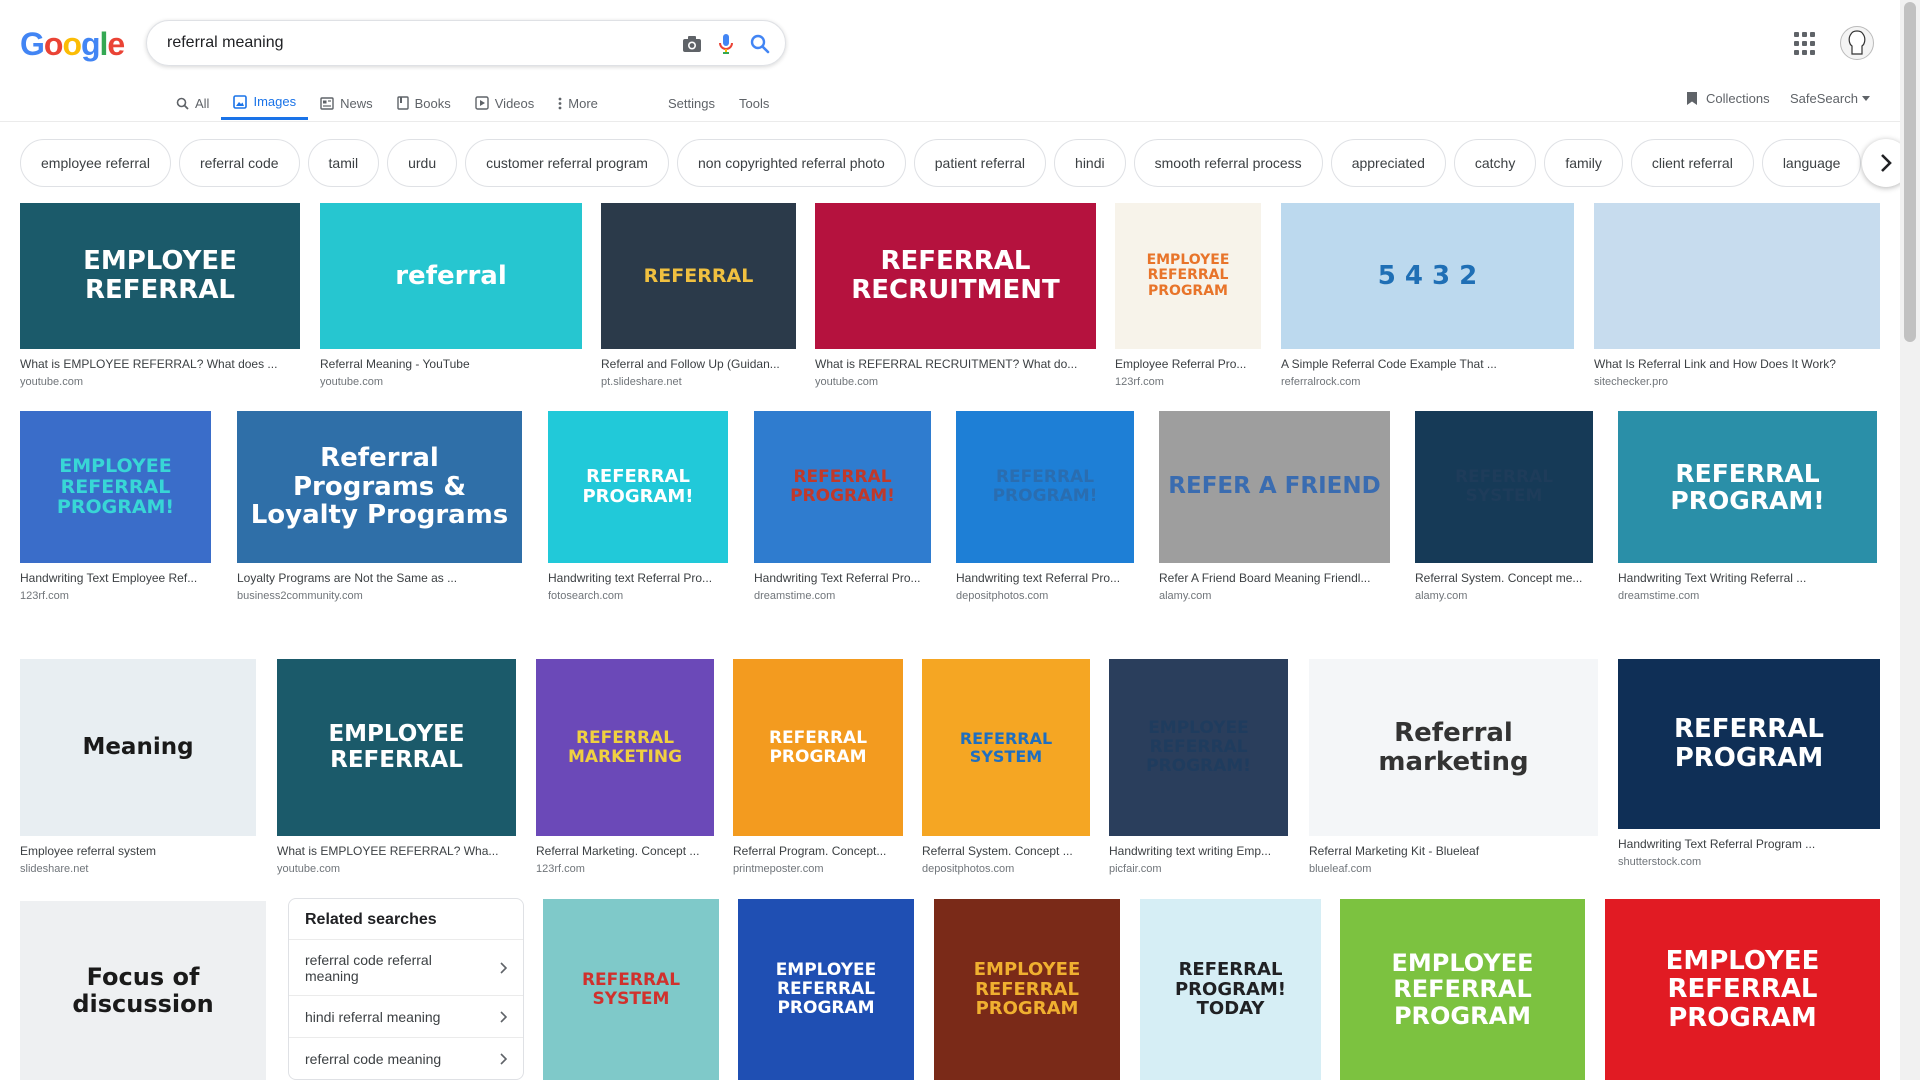  I want to click on microphone-icon, so click(726, 44).